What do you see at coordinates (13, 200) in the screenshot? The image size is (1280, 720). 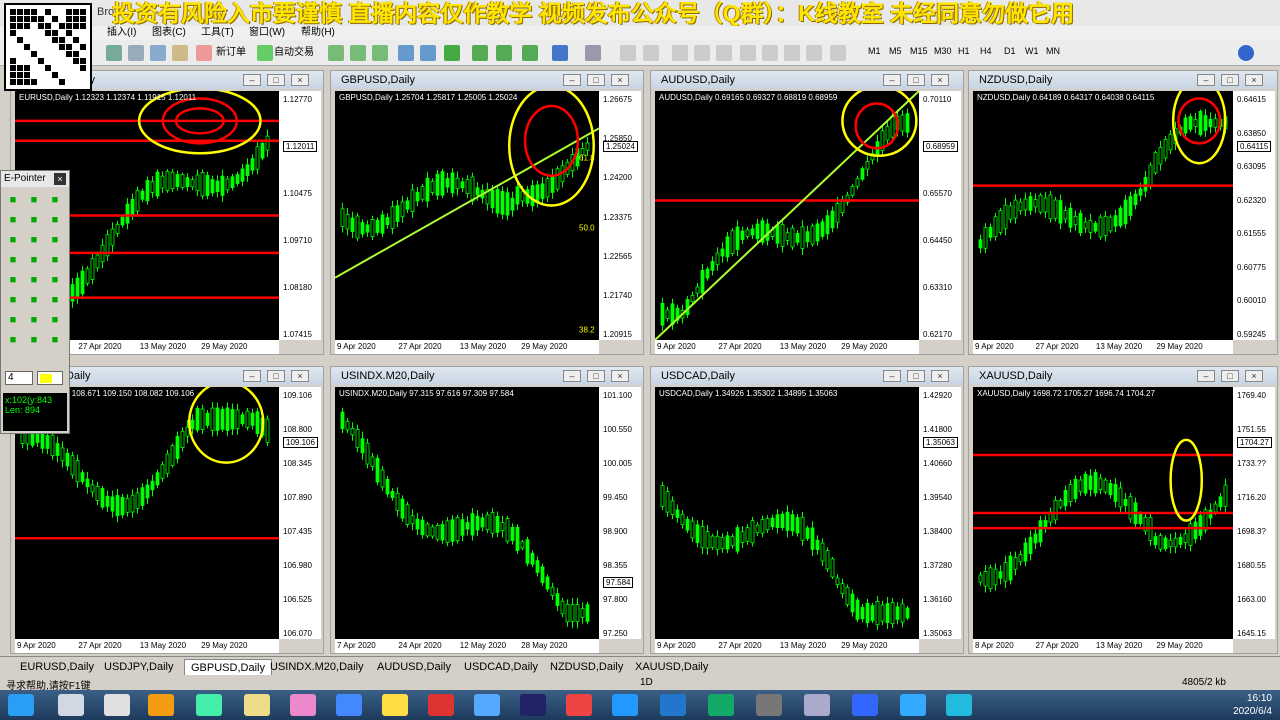 I see `open-icon: ■` at bounding box center [13, 200].